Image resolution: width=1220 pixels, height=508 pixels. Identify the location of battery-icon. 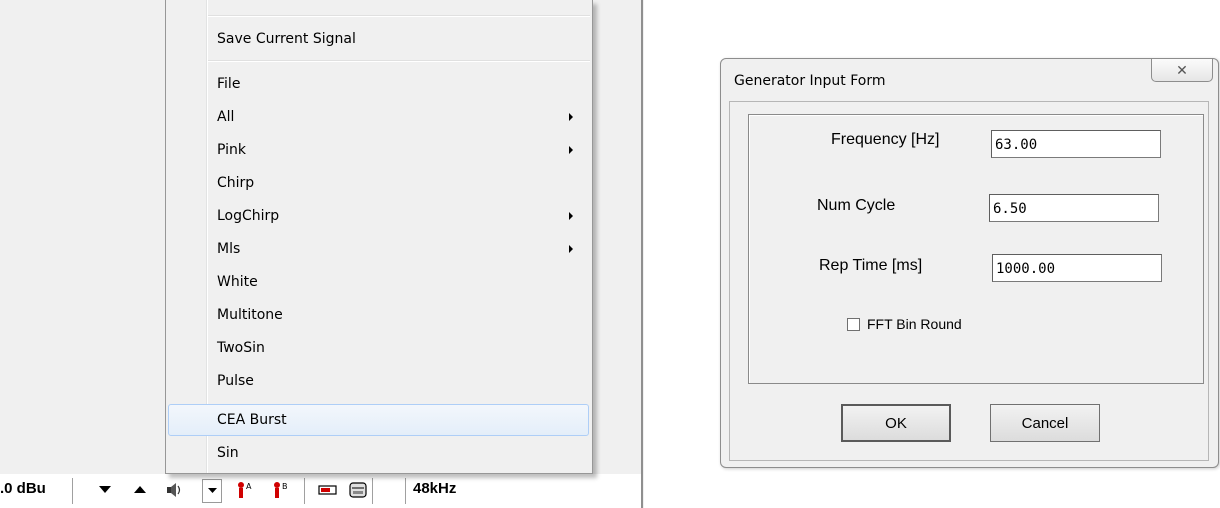
(328, 490).